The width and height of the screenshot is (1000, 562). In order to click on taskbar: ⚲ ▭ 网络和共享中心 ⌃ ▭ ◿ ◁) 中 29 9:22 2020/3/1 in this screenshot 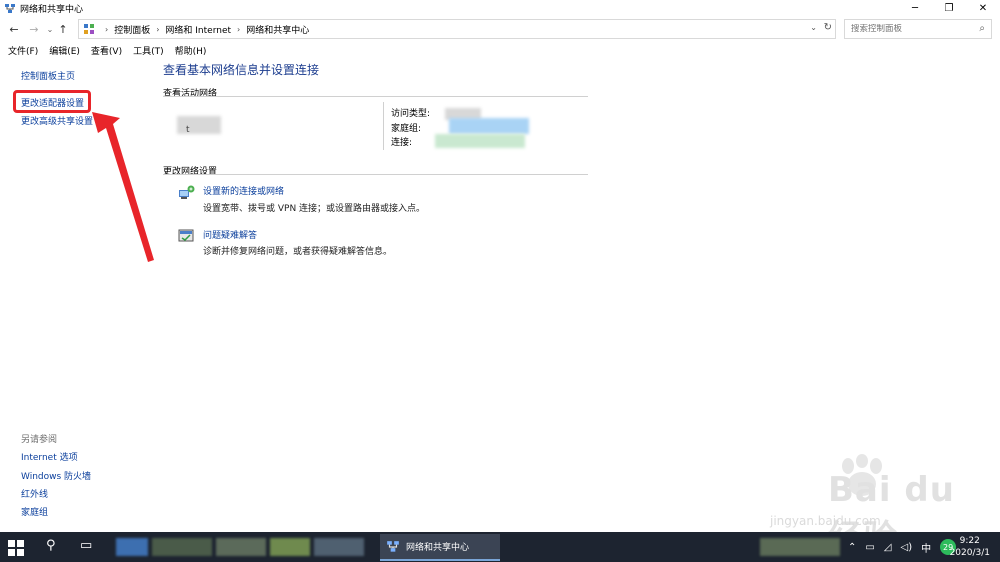, I will do `click(500, 547)`.